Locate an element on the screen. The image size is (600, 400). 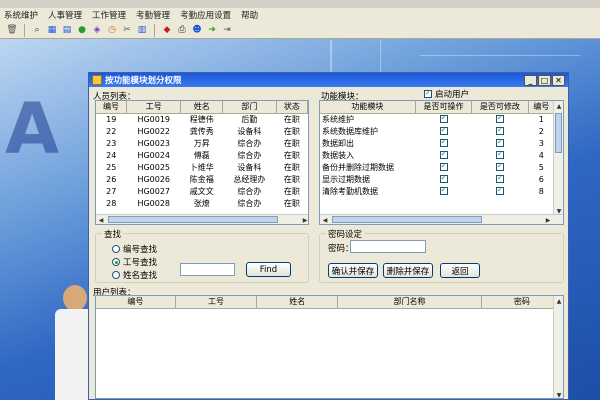
table-cell: 19 is located at coordinates (111, 119).